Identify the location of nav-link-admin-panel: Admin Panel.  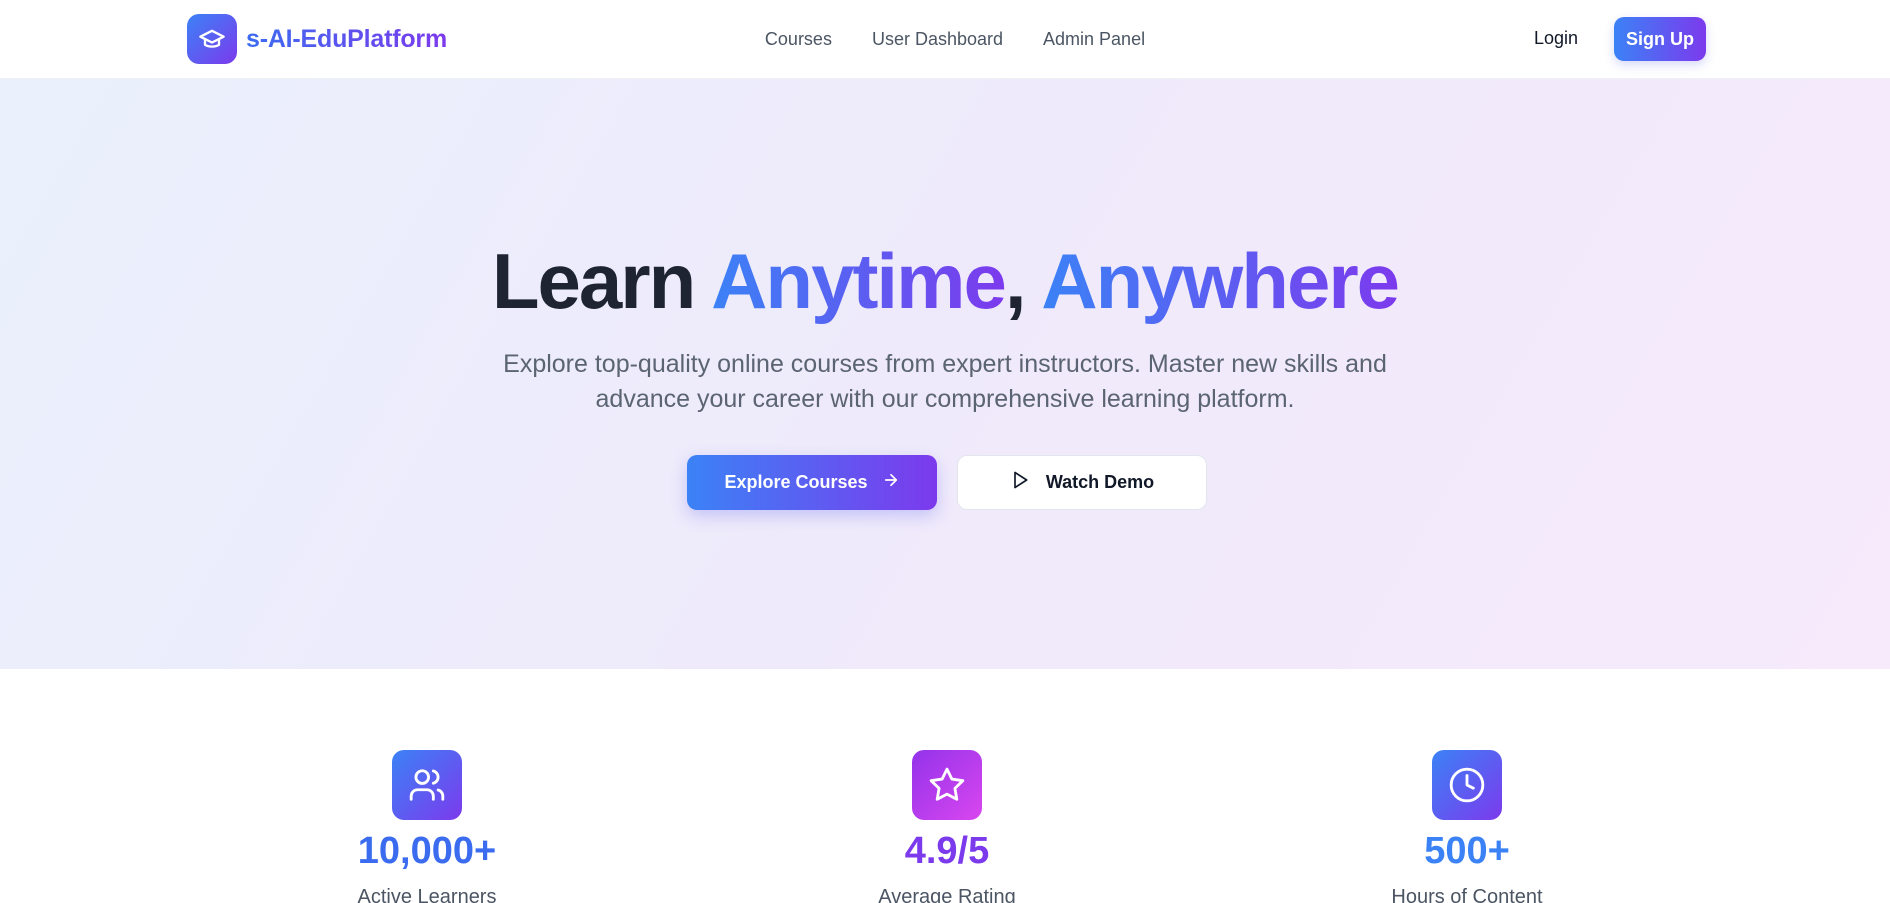
(1094, 39).